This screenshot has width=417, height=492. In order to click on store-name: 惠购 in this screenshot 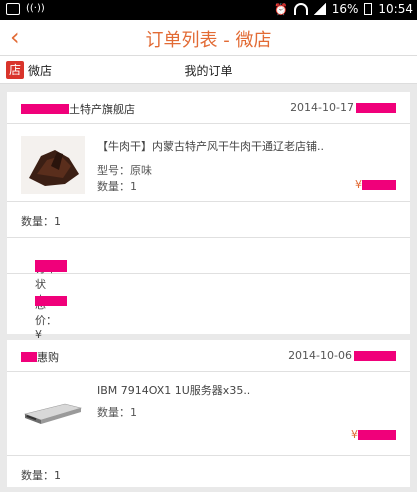, I will do `click(40, 357)`.